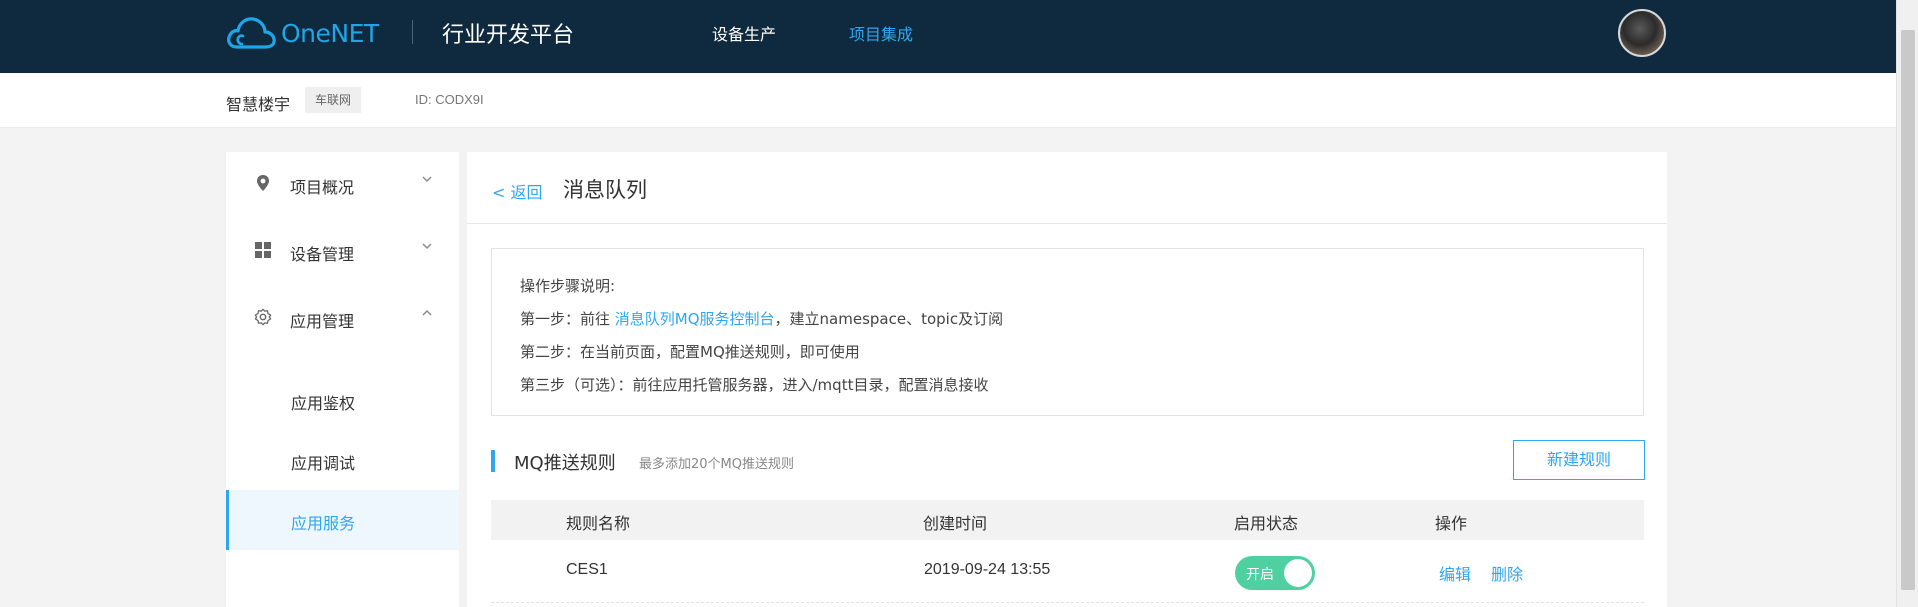 The image size is (1918, 607). I want to click on page-scrollbar, so click(1907, 303).